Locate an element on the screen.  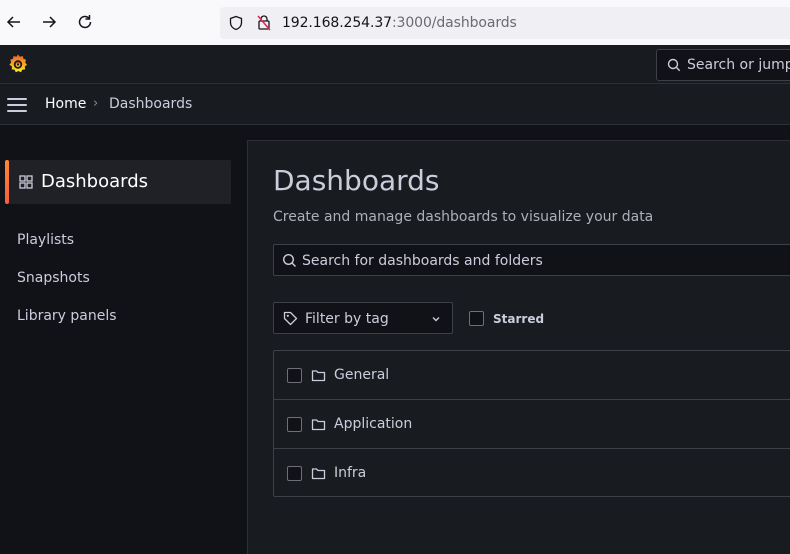
apps-grid-icon is located at coordinates (26, 182).